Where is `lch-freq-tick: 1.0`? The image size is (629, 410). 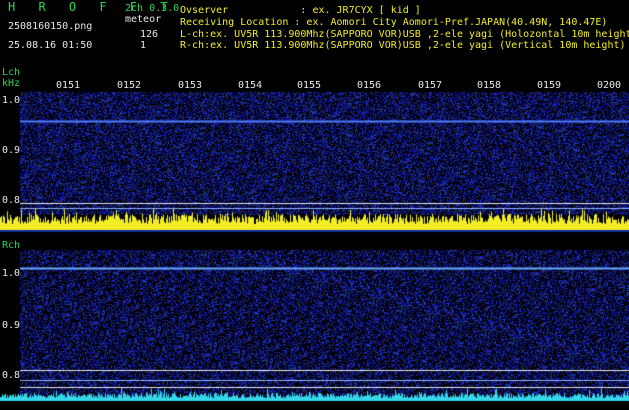 lch-freq-tick: 1.0 is located at coordinates (11, 100).